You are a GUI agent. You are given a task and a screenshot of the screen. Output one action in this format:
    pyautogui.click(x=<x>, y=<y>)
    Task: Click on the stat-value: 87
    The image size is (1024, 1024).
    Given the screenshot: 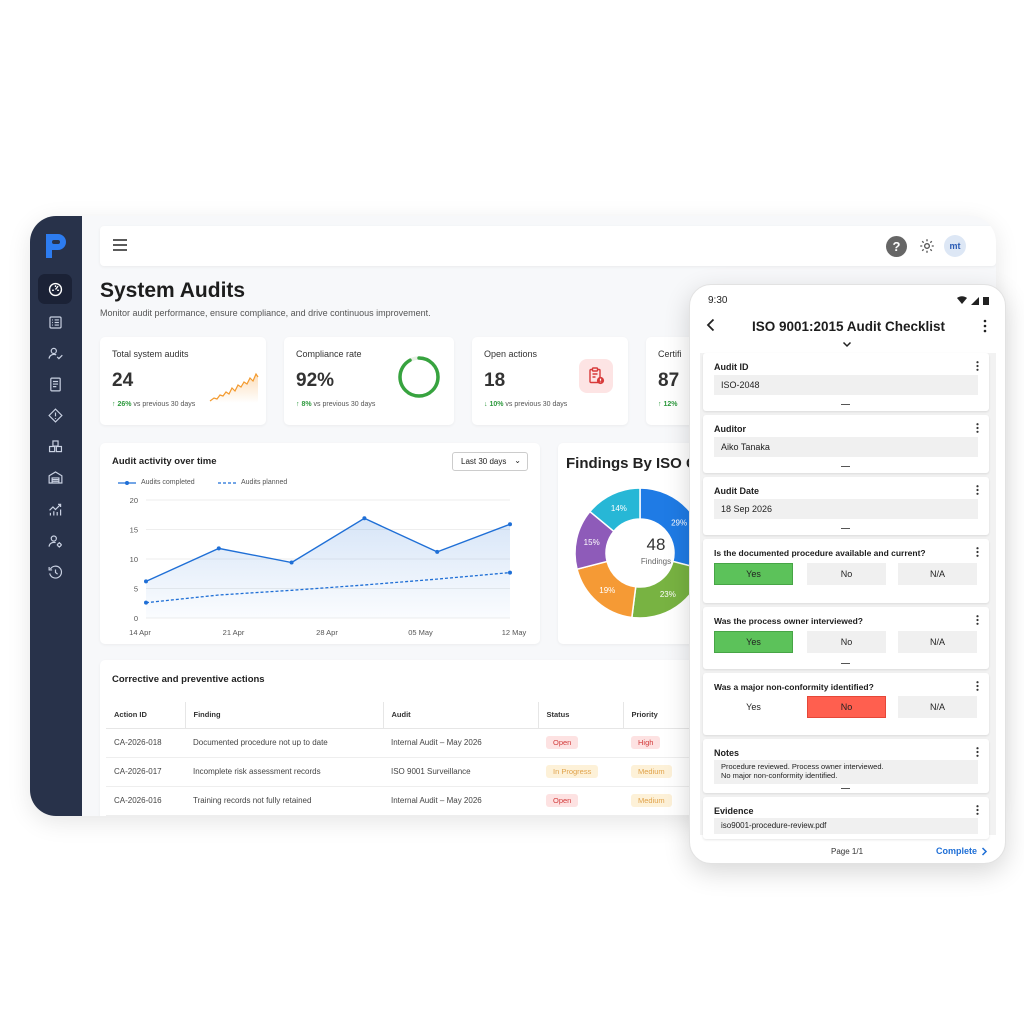 What is the action you would take?
    pyautogui.click(x=669, y=380)
    